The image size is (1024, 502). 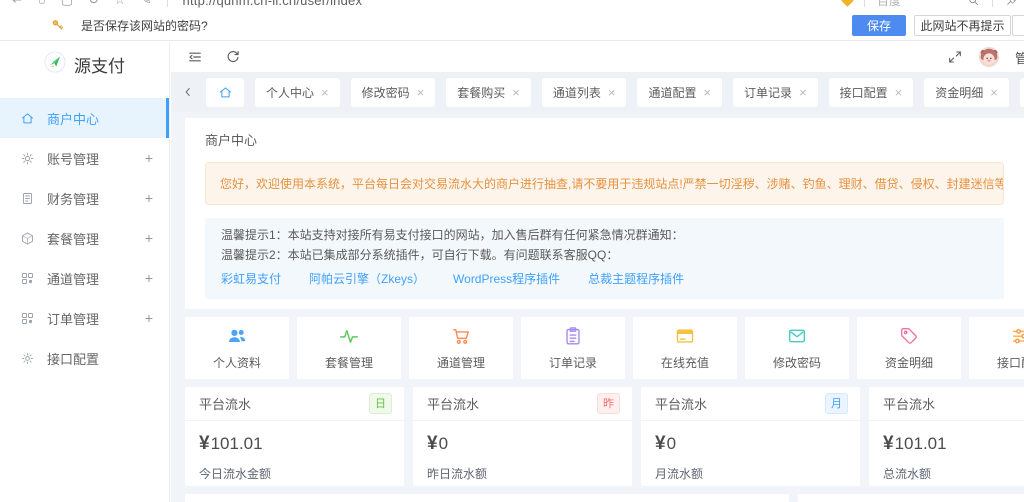 What do you see at coordinates (290, 92) in the screenshot?
I see `tab-label: 个人中心` at bounding box center [290, 92].